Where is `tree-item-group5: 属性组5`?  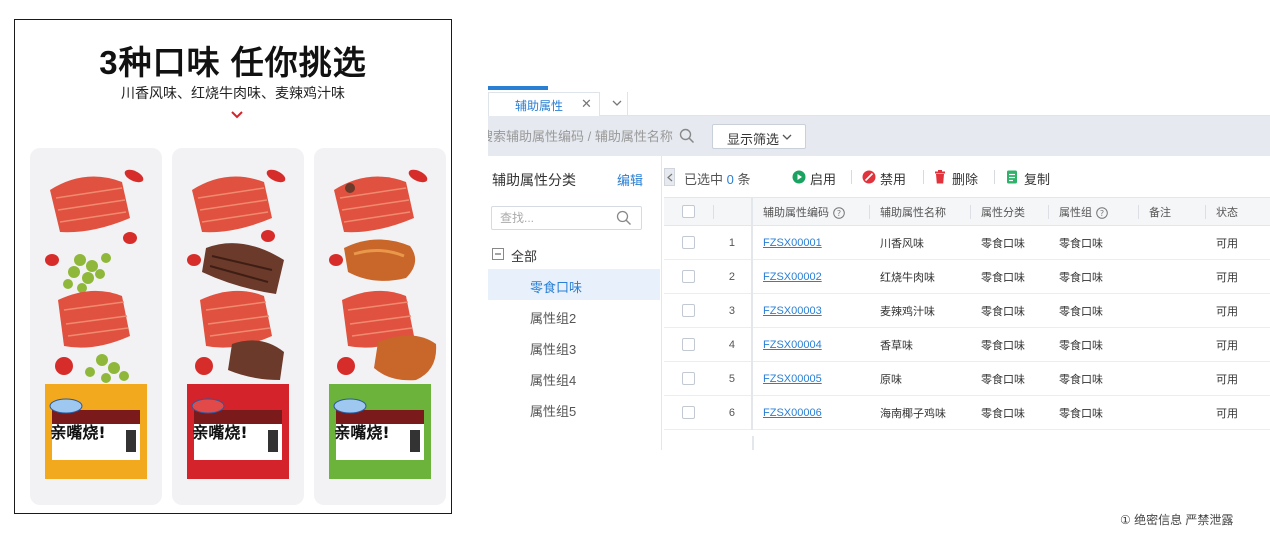 tree-item-group5: 属性组5 is located at coordinates (574, 408).